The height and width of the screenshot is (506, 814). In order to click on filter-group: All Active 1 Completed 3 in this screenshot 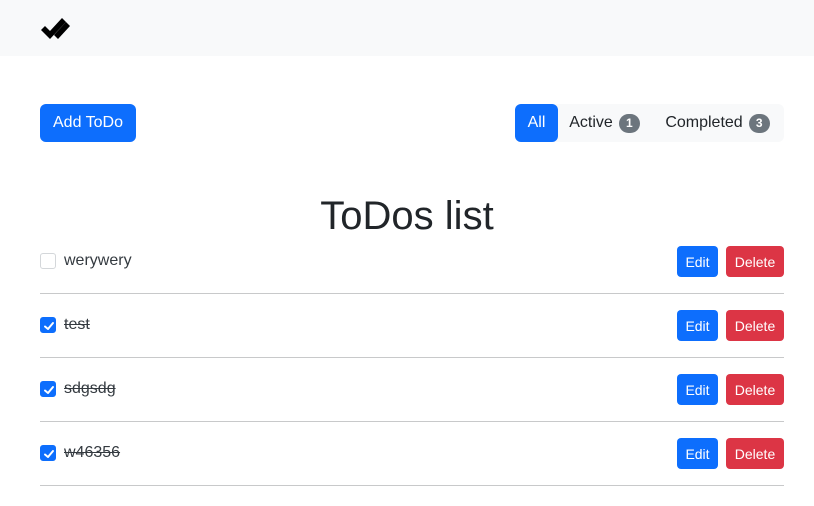, I will do `click(649, 123)`.